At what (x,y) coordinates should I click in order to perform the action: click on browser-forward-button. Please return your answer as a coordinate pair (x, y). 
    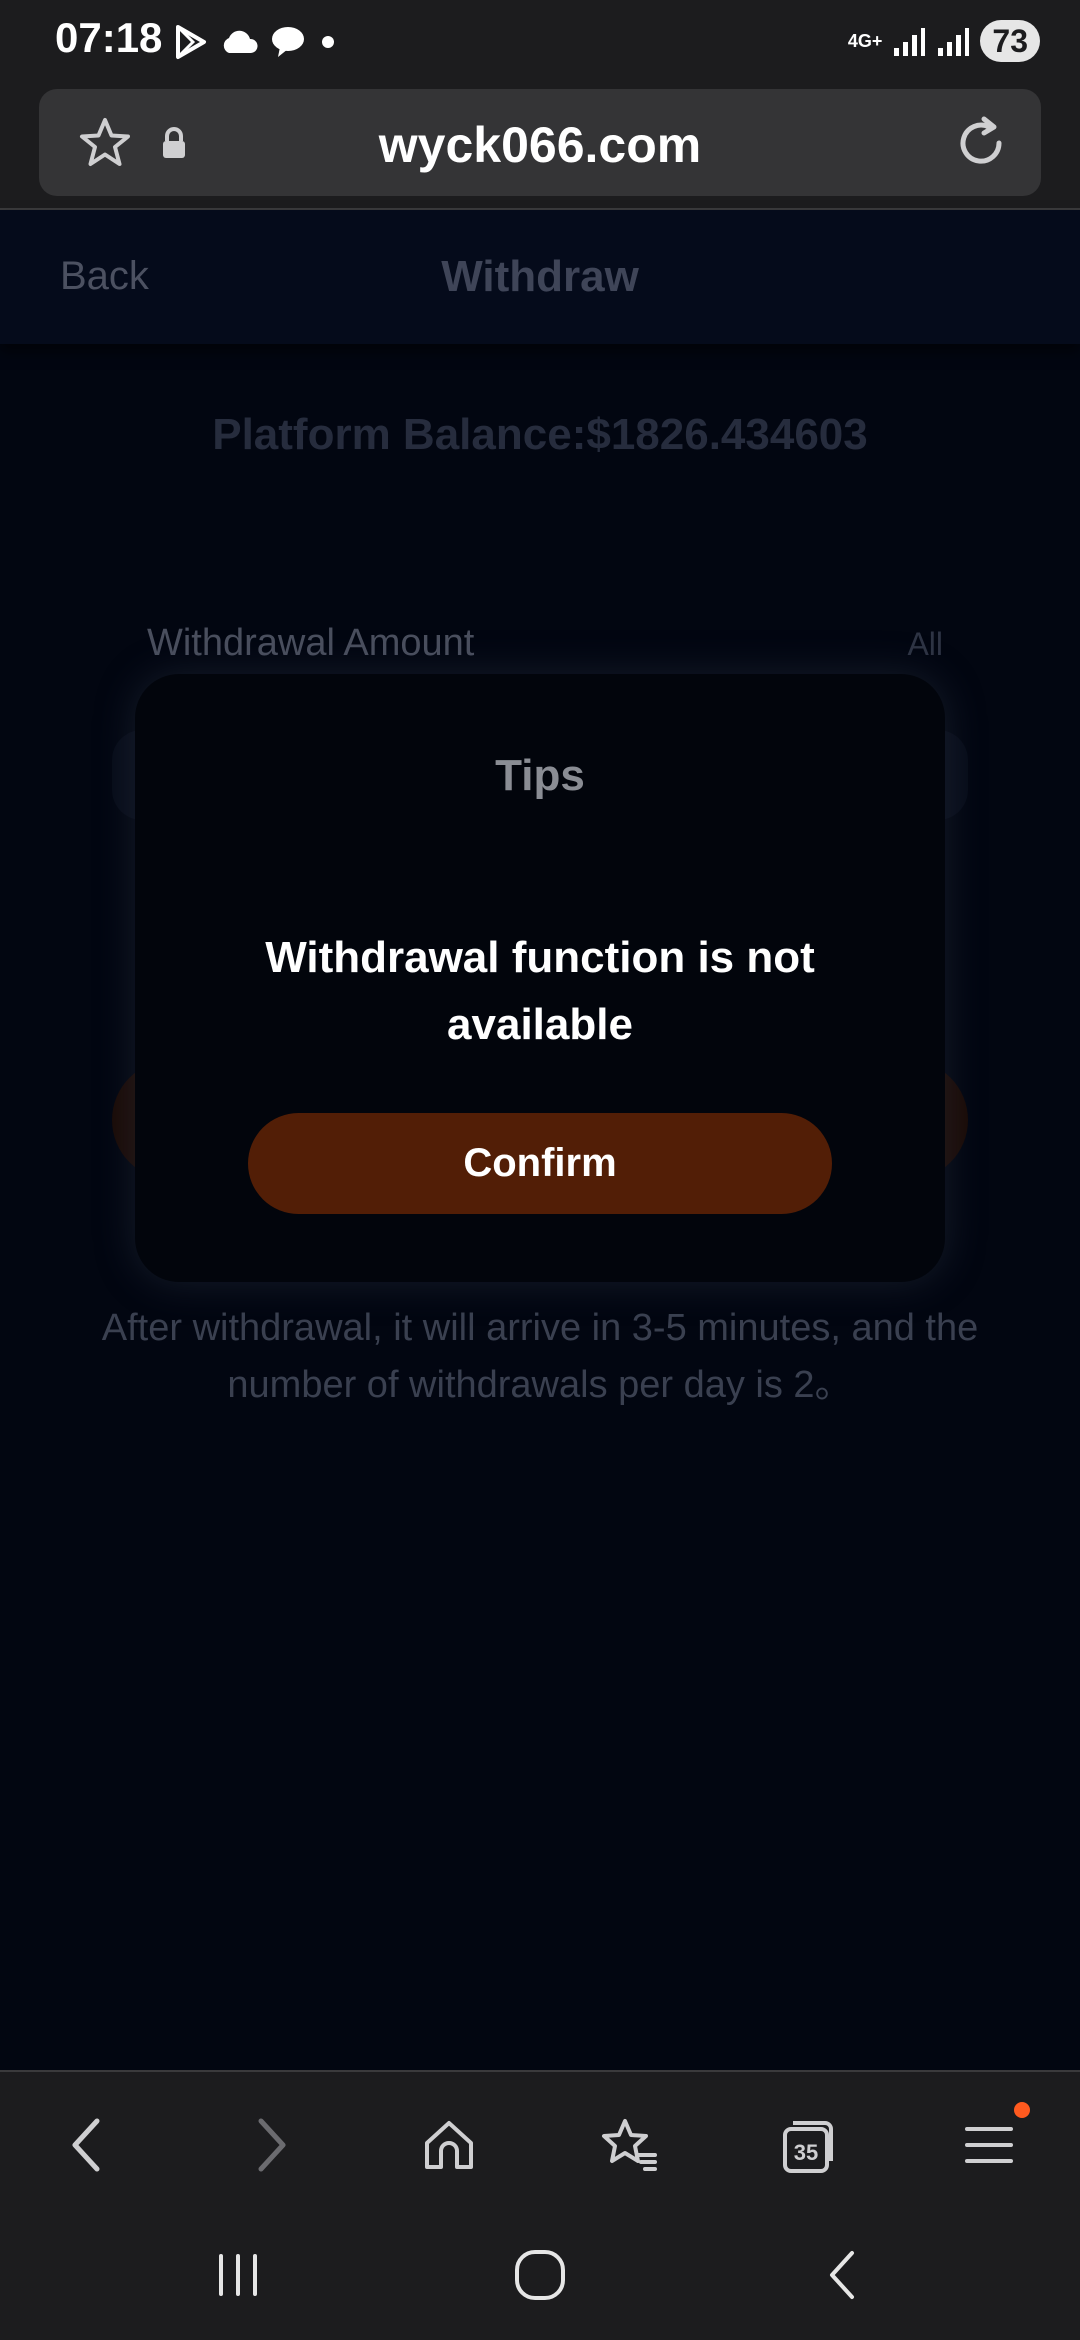
    Looking at the image, I should click on (271, 2145).